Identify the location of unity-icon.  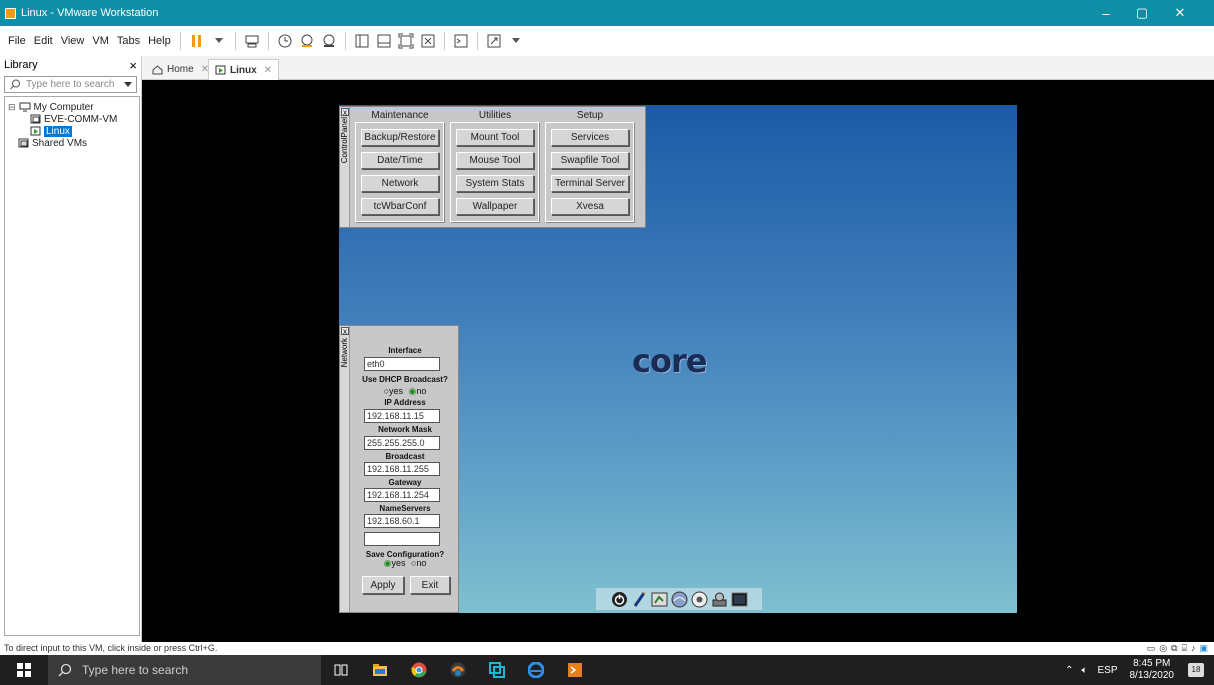
(428, 41).